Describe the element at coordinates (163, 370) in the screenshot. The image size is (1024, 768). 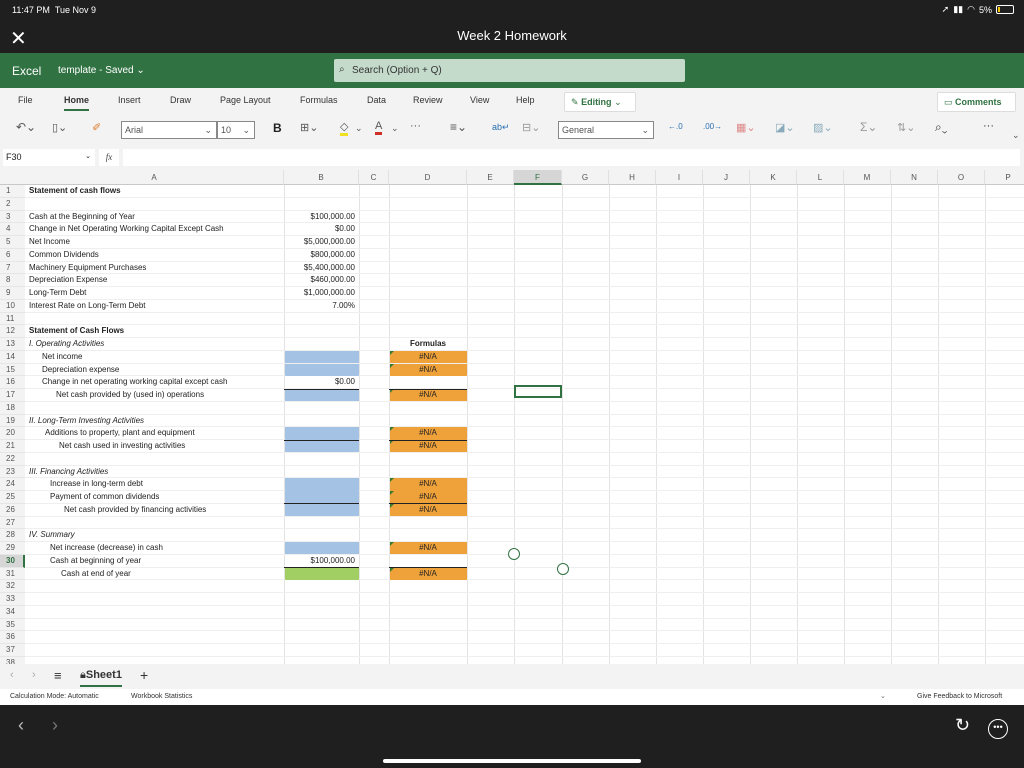
I see `cell-A15: Depreciation expense` at that location.